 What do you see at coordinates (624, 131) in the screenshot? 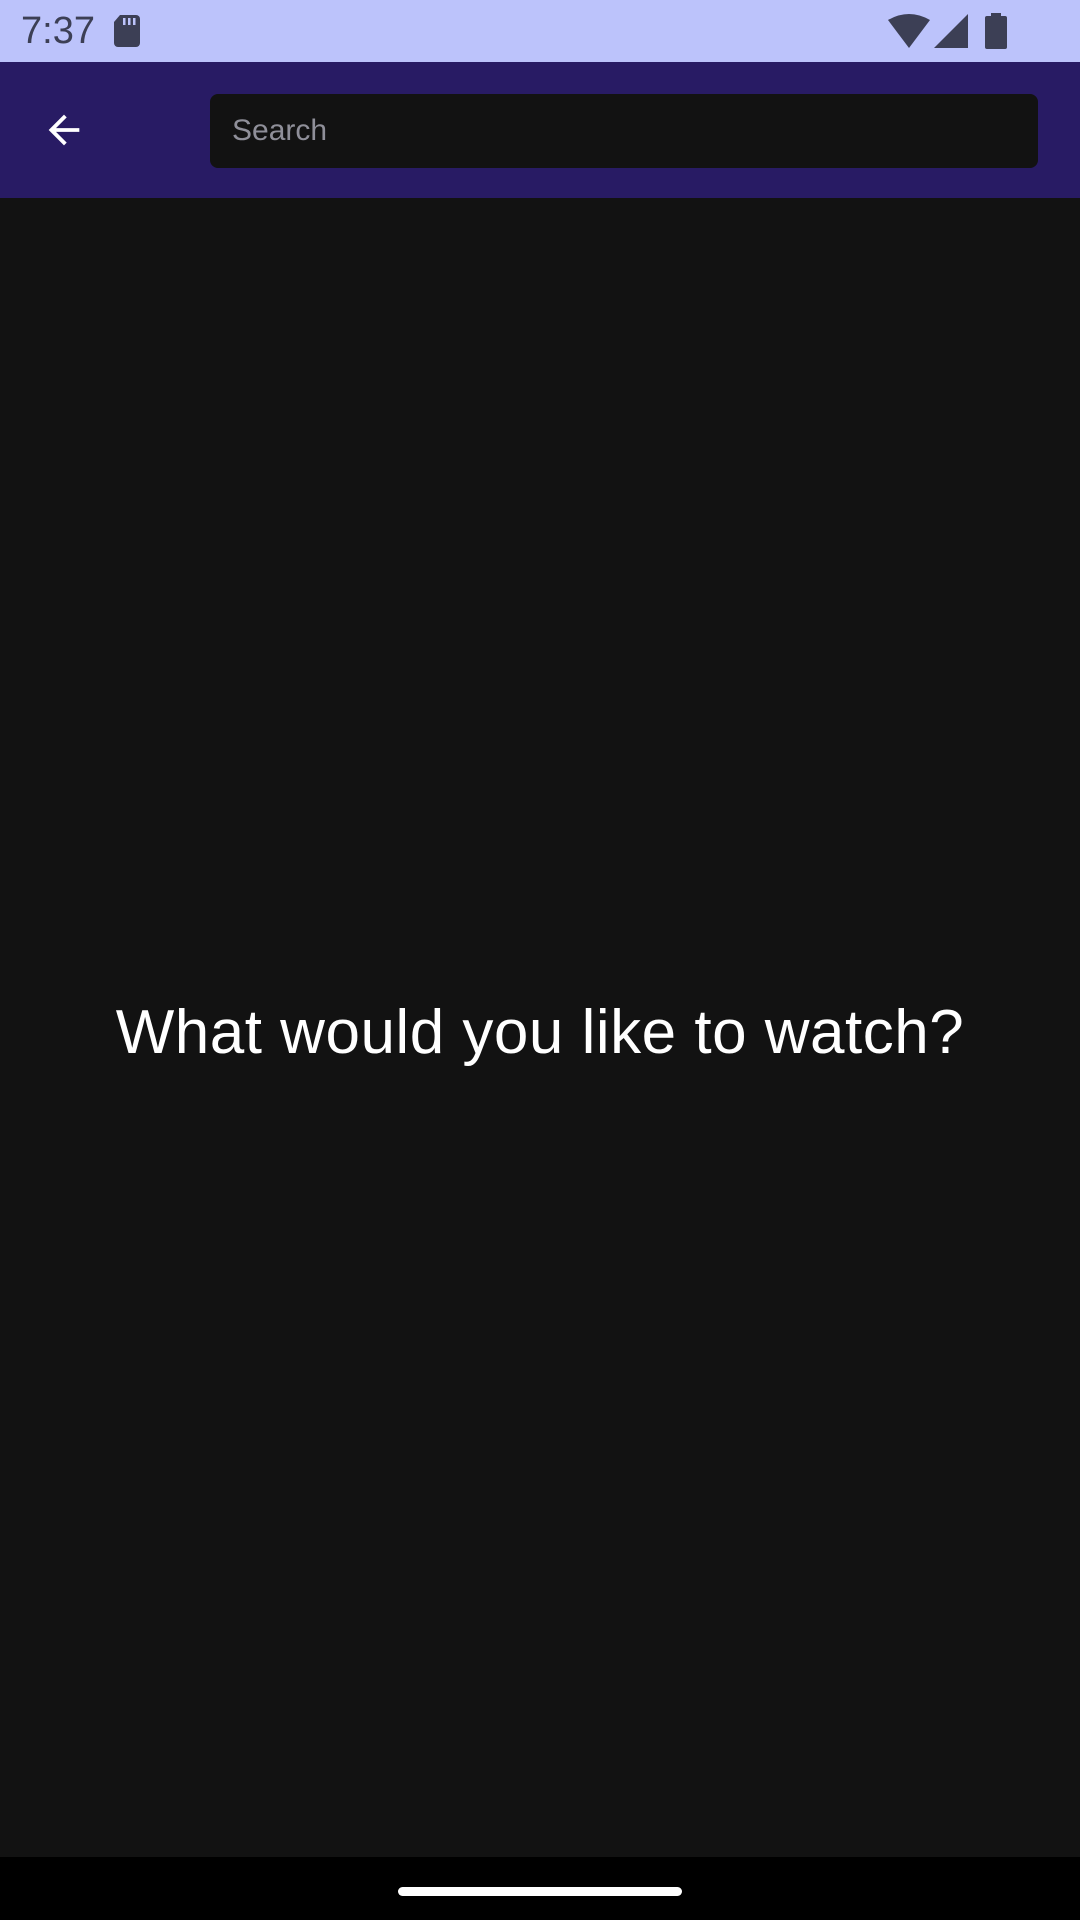
I see `search-input` at bounding box center [624, 131].